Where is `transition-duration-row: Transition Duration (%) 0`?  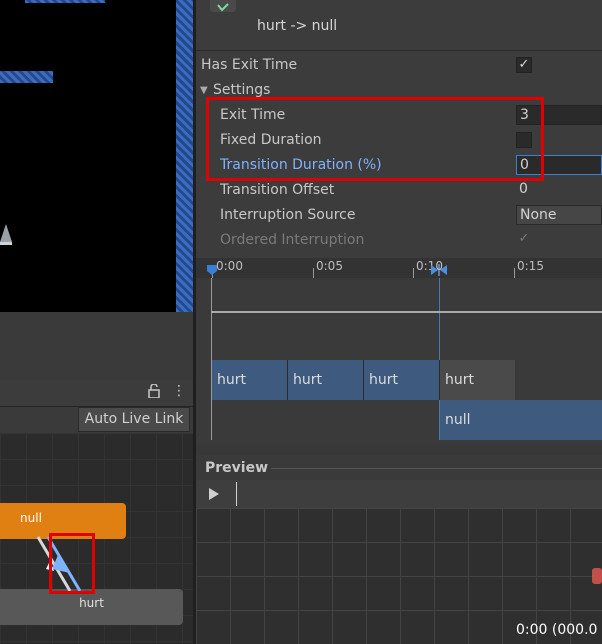
transition-duration-row: Transition Duration (%) 0 is located at coordinates (399, 165).